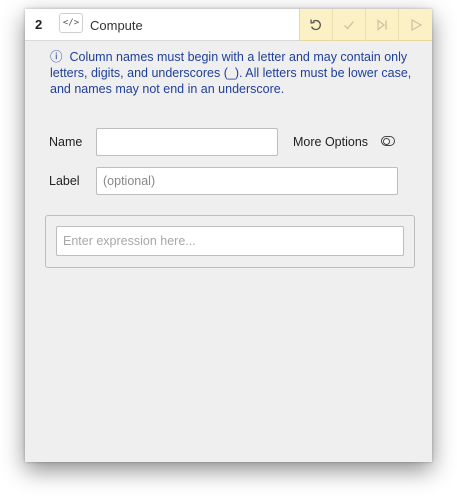  I want to click on undo-icon, so click(315, 25).